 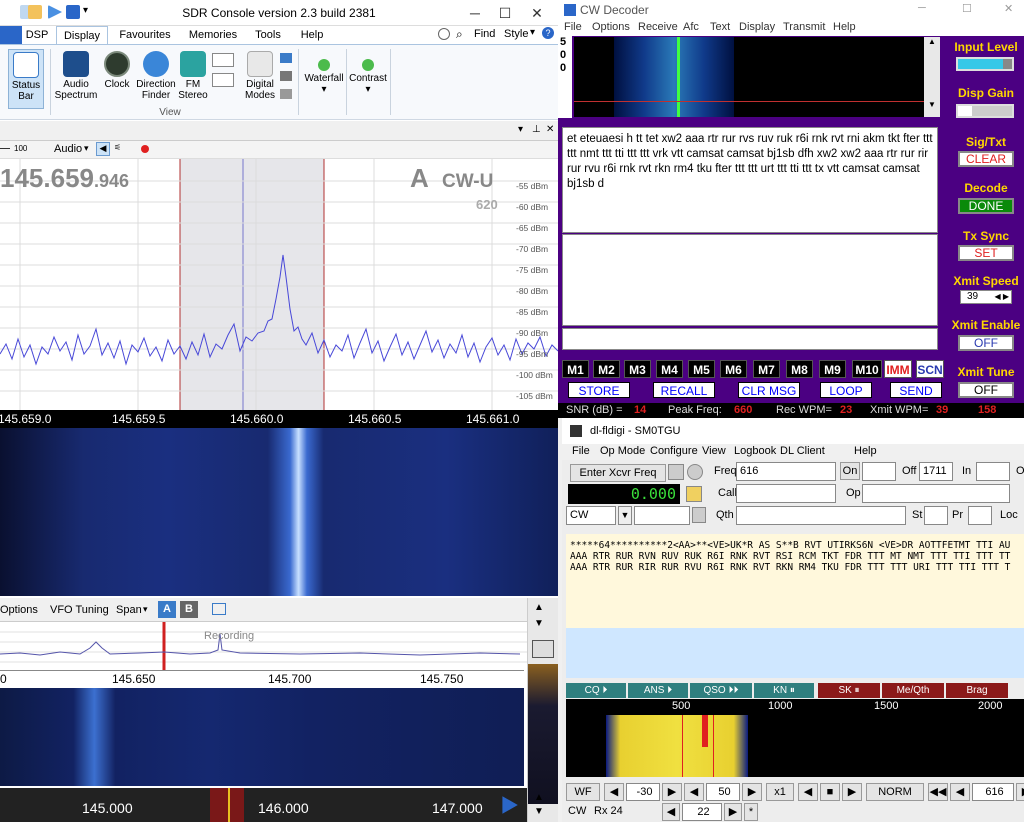 What do you see at coordinates (786, 493) in the screenshot?
I see `call-input` at bounding box center [786, 493].